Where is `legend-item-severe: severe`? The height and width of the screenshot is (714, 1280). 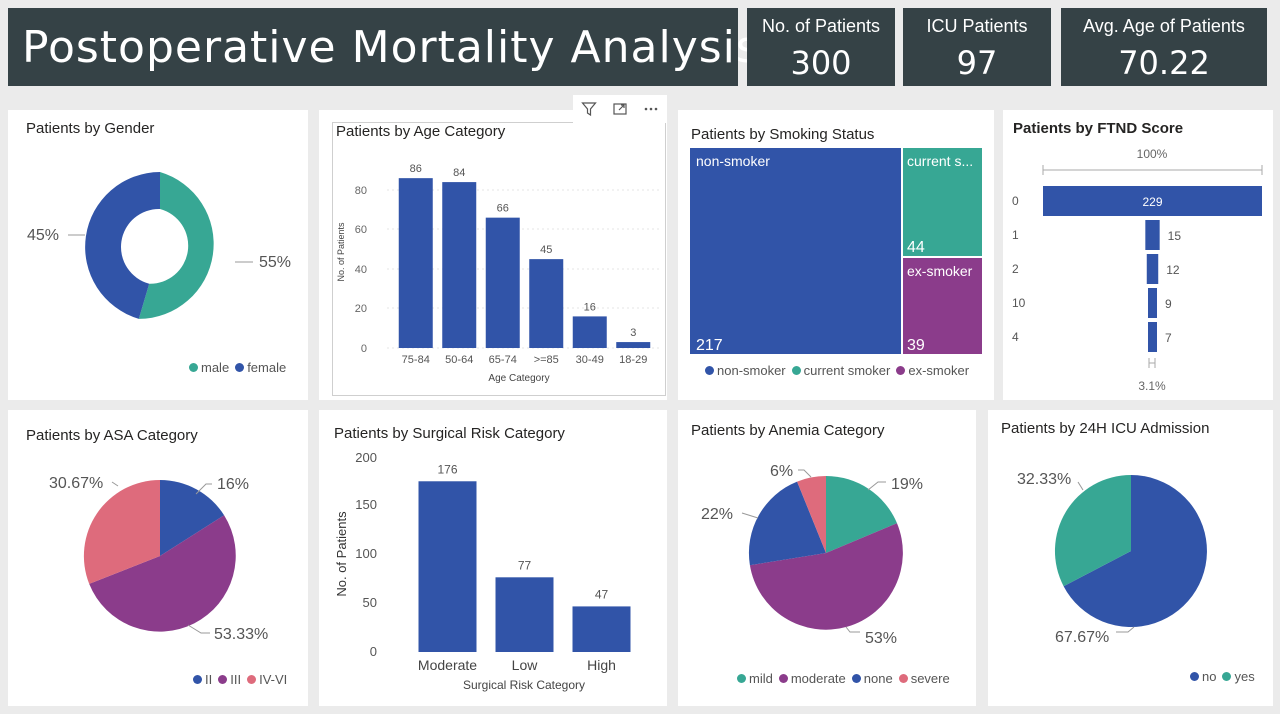 legend-item-severe: severe is located at coordinates (924, 678).